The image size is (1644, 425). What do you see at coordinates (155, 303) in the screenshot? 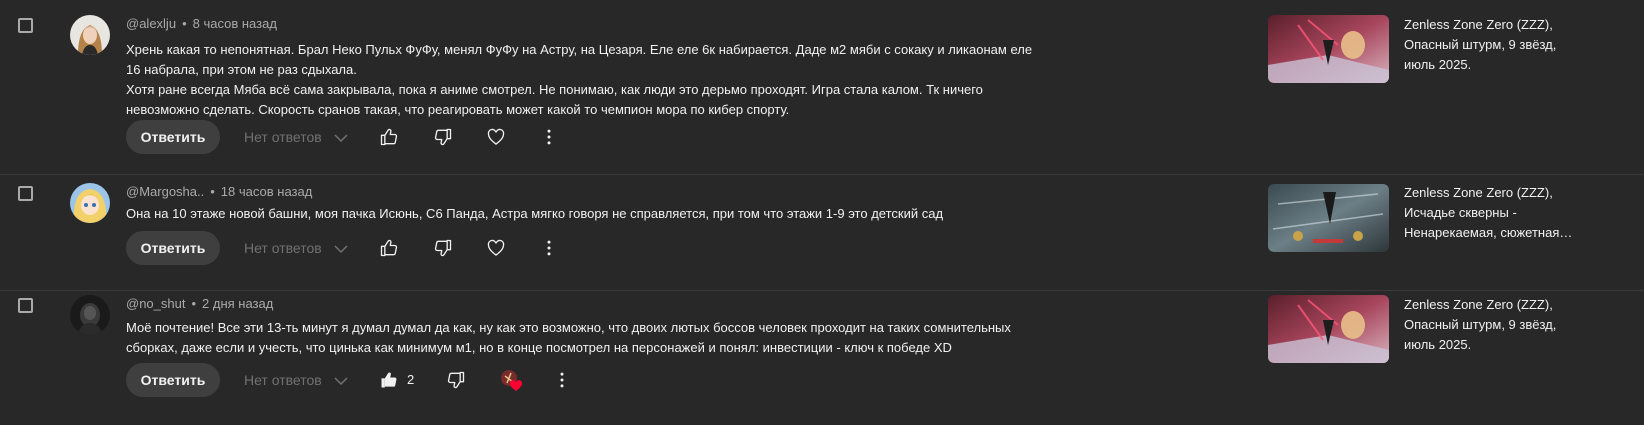
I see `author-name: @no_shut` at bounding box center [155, 303].